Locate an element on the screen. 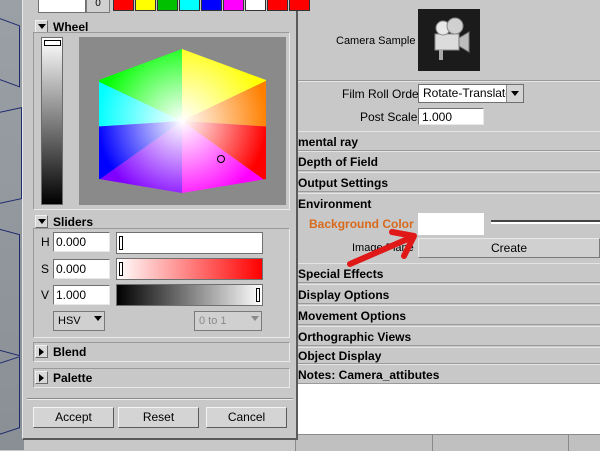  camera-sample-label: Camera Sample is located at coordinates (376, 41).